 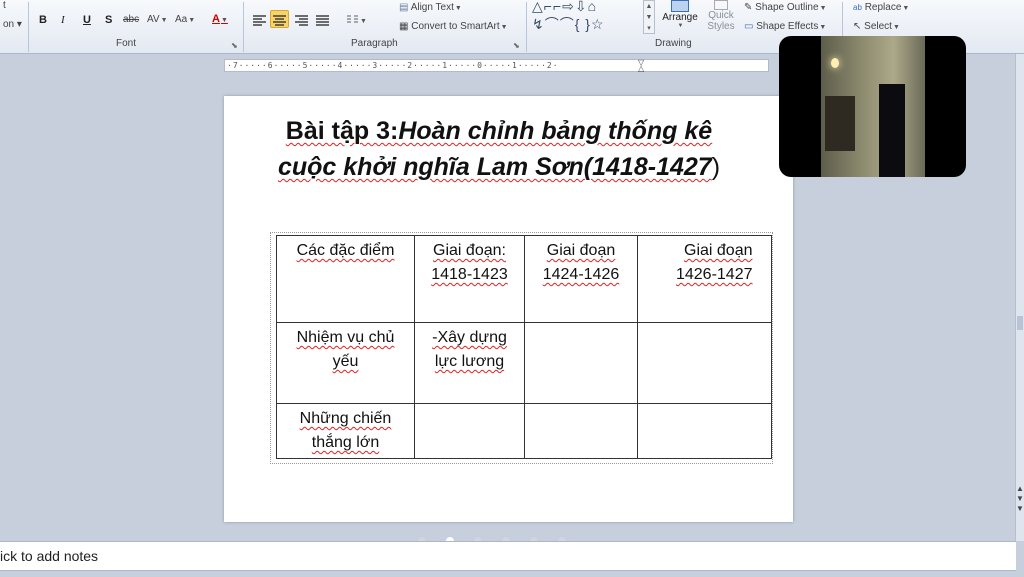 What do you see at coordinates (508, 556) in the screenshot?
I see `notes-pane: ick to add notes` at bounding box center [508, 556].